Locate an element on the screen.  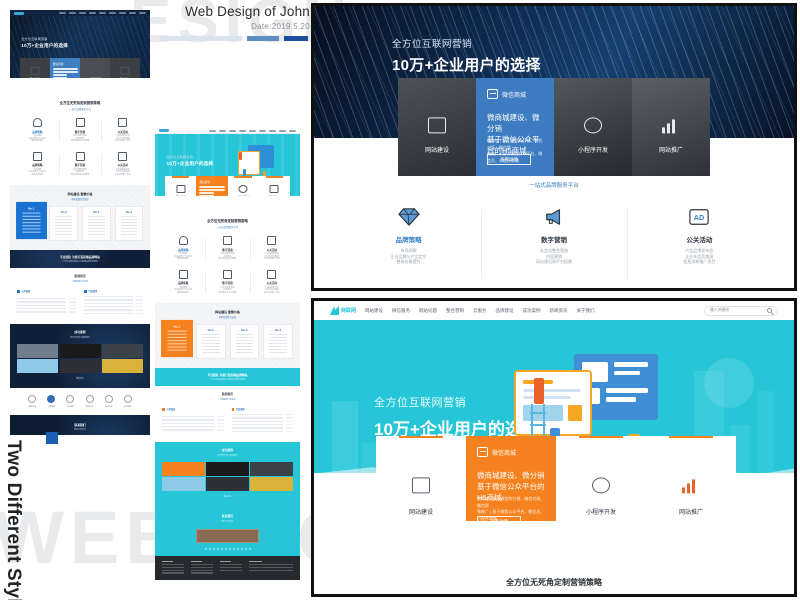
mock-footer is located at coordinates (227, 568).